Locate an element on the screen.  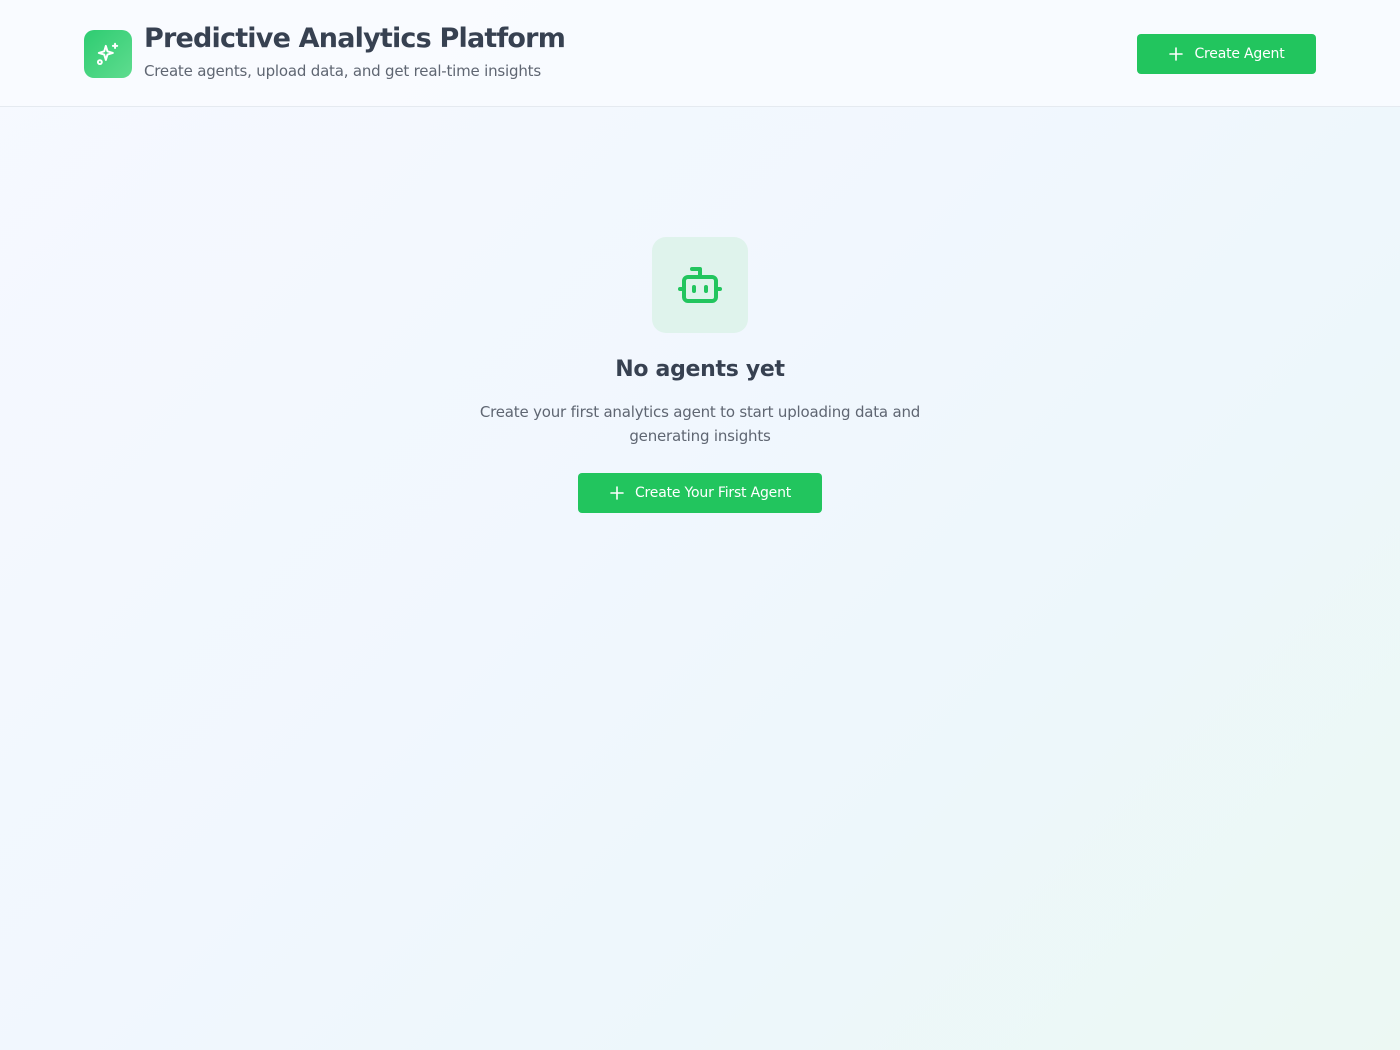
empty-state-icon-container is located at coordinates (700, 285).